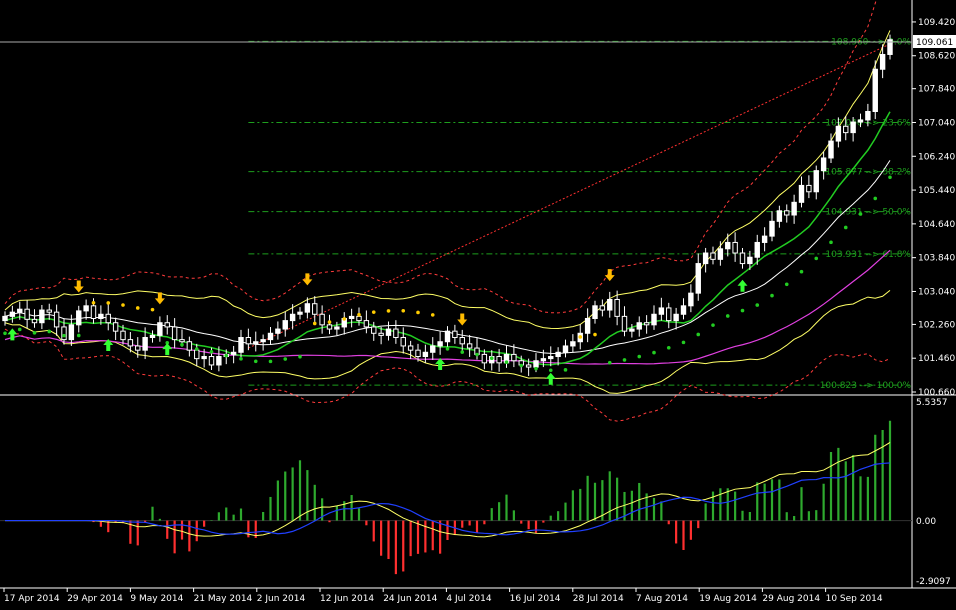 The height and width of the screenshot is (610, 956). What do you see at coordinates (156, 599) in the screenshot?
I see `date-tick-label: 9 May 2014` at bounding box center [156, 599].